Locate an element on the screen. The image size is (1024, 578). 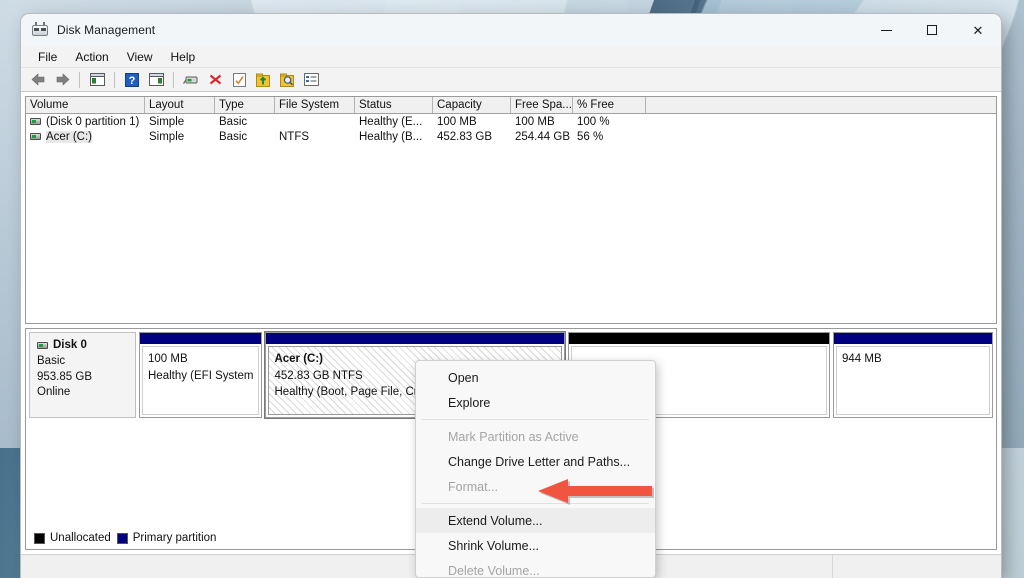
cell-volume-label: (Disk 0 partition 1) is located at coordinates (93, 121).